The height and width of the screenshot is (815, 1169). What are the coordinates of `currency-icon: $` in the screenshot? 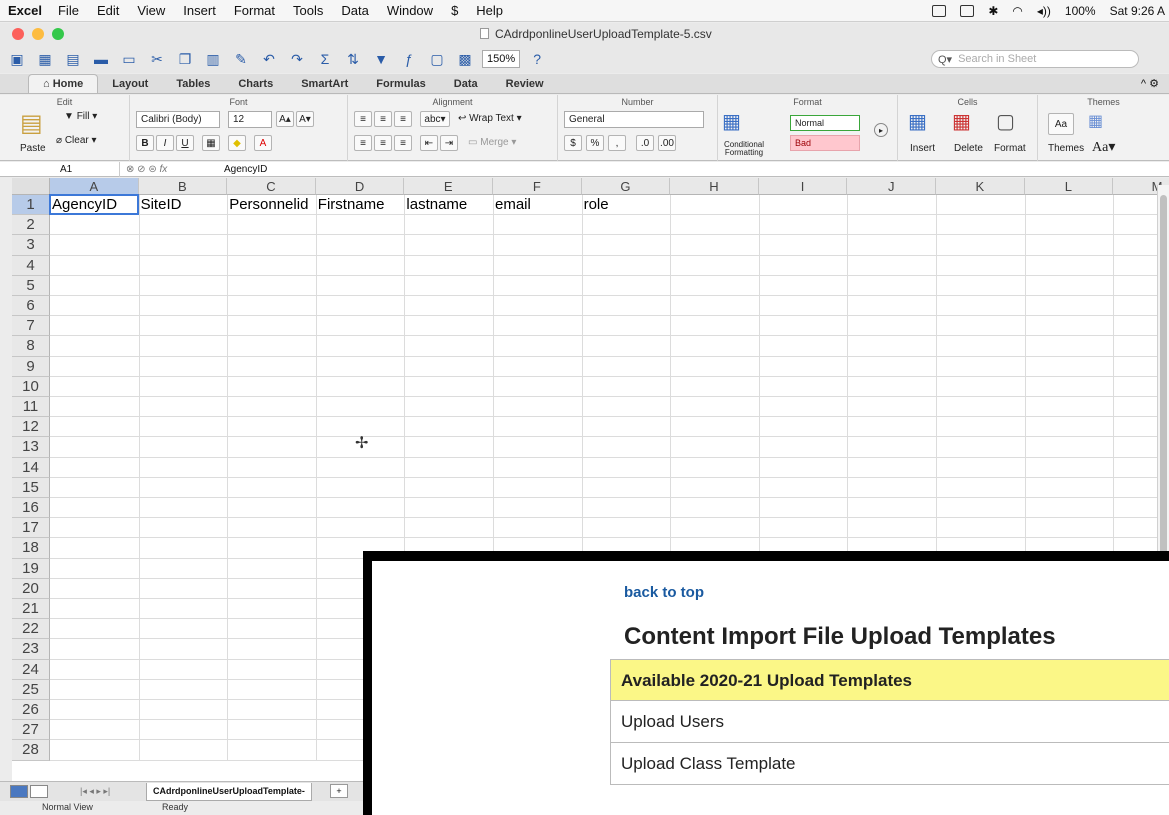 It's located at (573, 143).